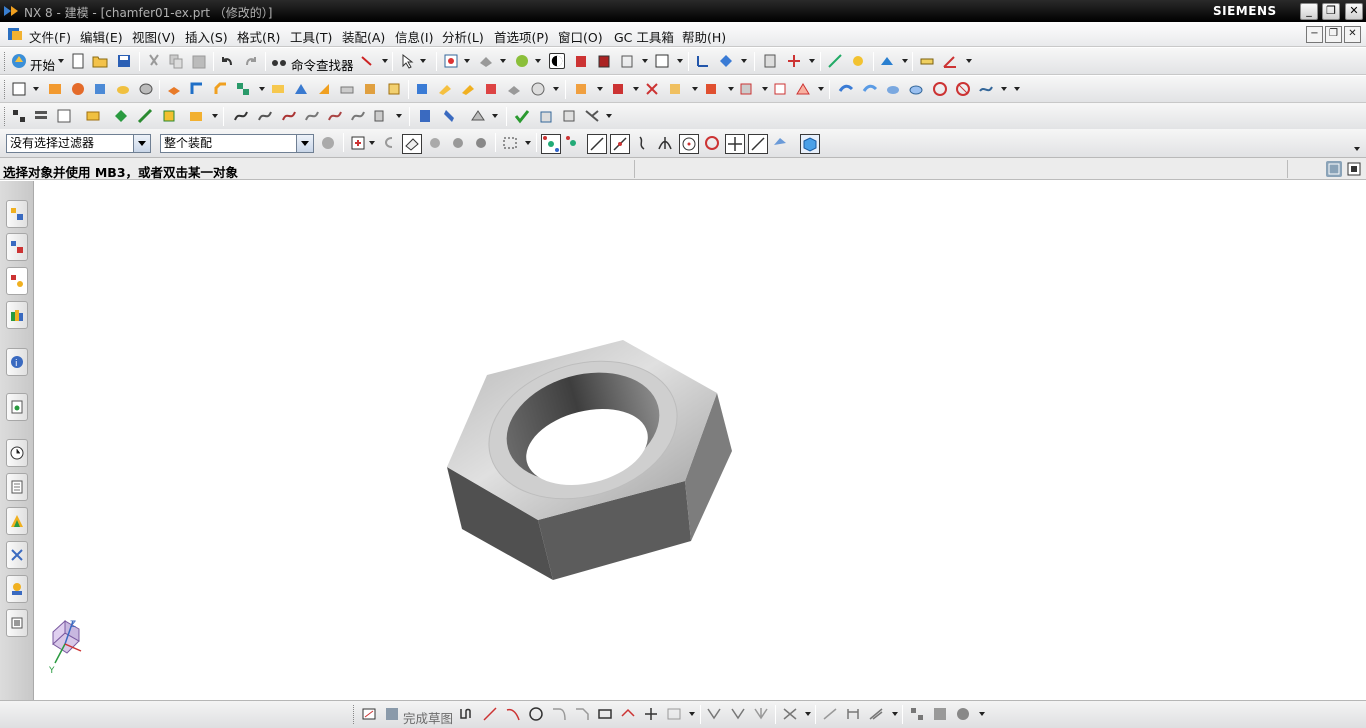 This screenshot has height=728, width=1366. Describe the element at coordinates (1334, 169) in the screenshot. I see `full-screen-icon` at that location.